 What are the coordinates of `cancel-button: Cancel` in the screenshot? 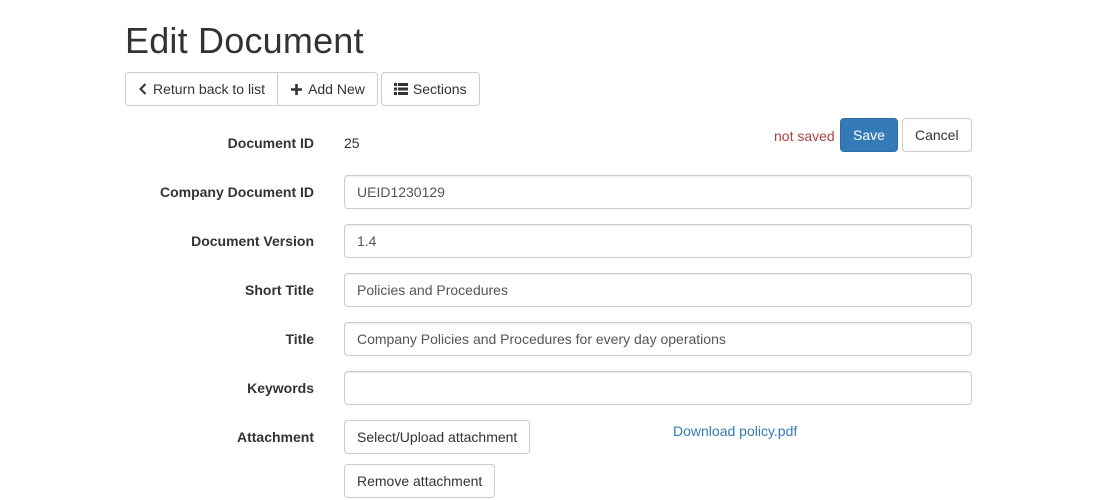 It's located at (937, 135).